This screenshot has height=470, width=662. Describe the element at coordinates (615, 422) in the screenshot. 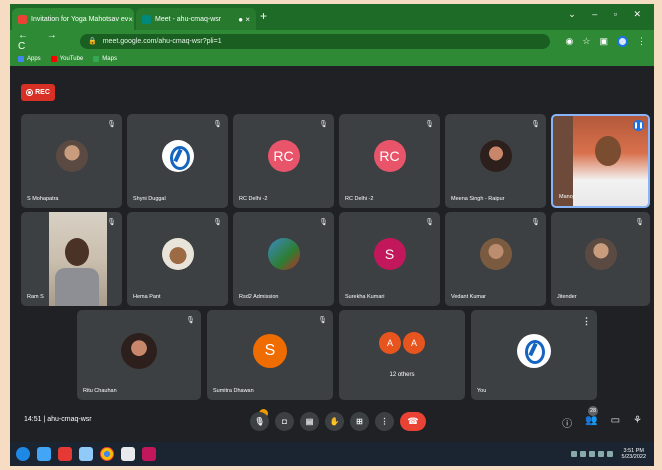

I see `chat-icon: ▭` at that location.